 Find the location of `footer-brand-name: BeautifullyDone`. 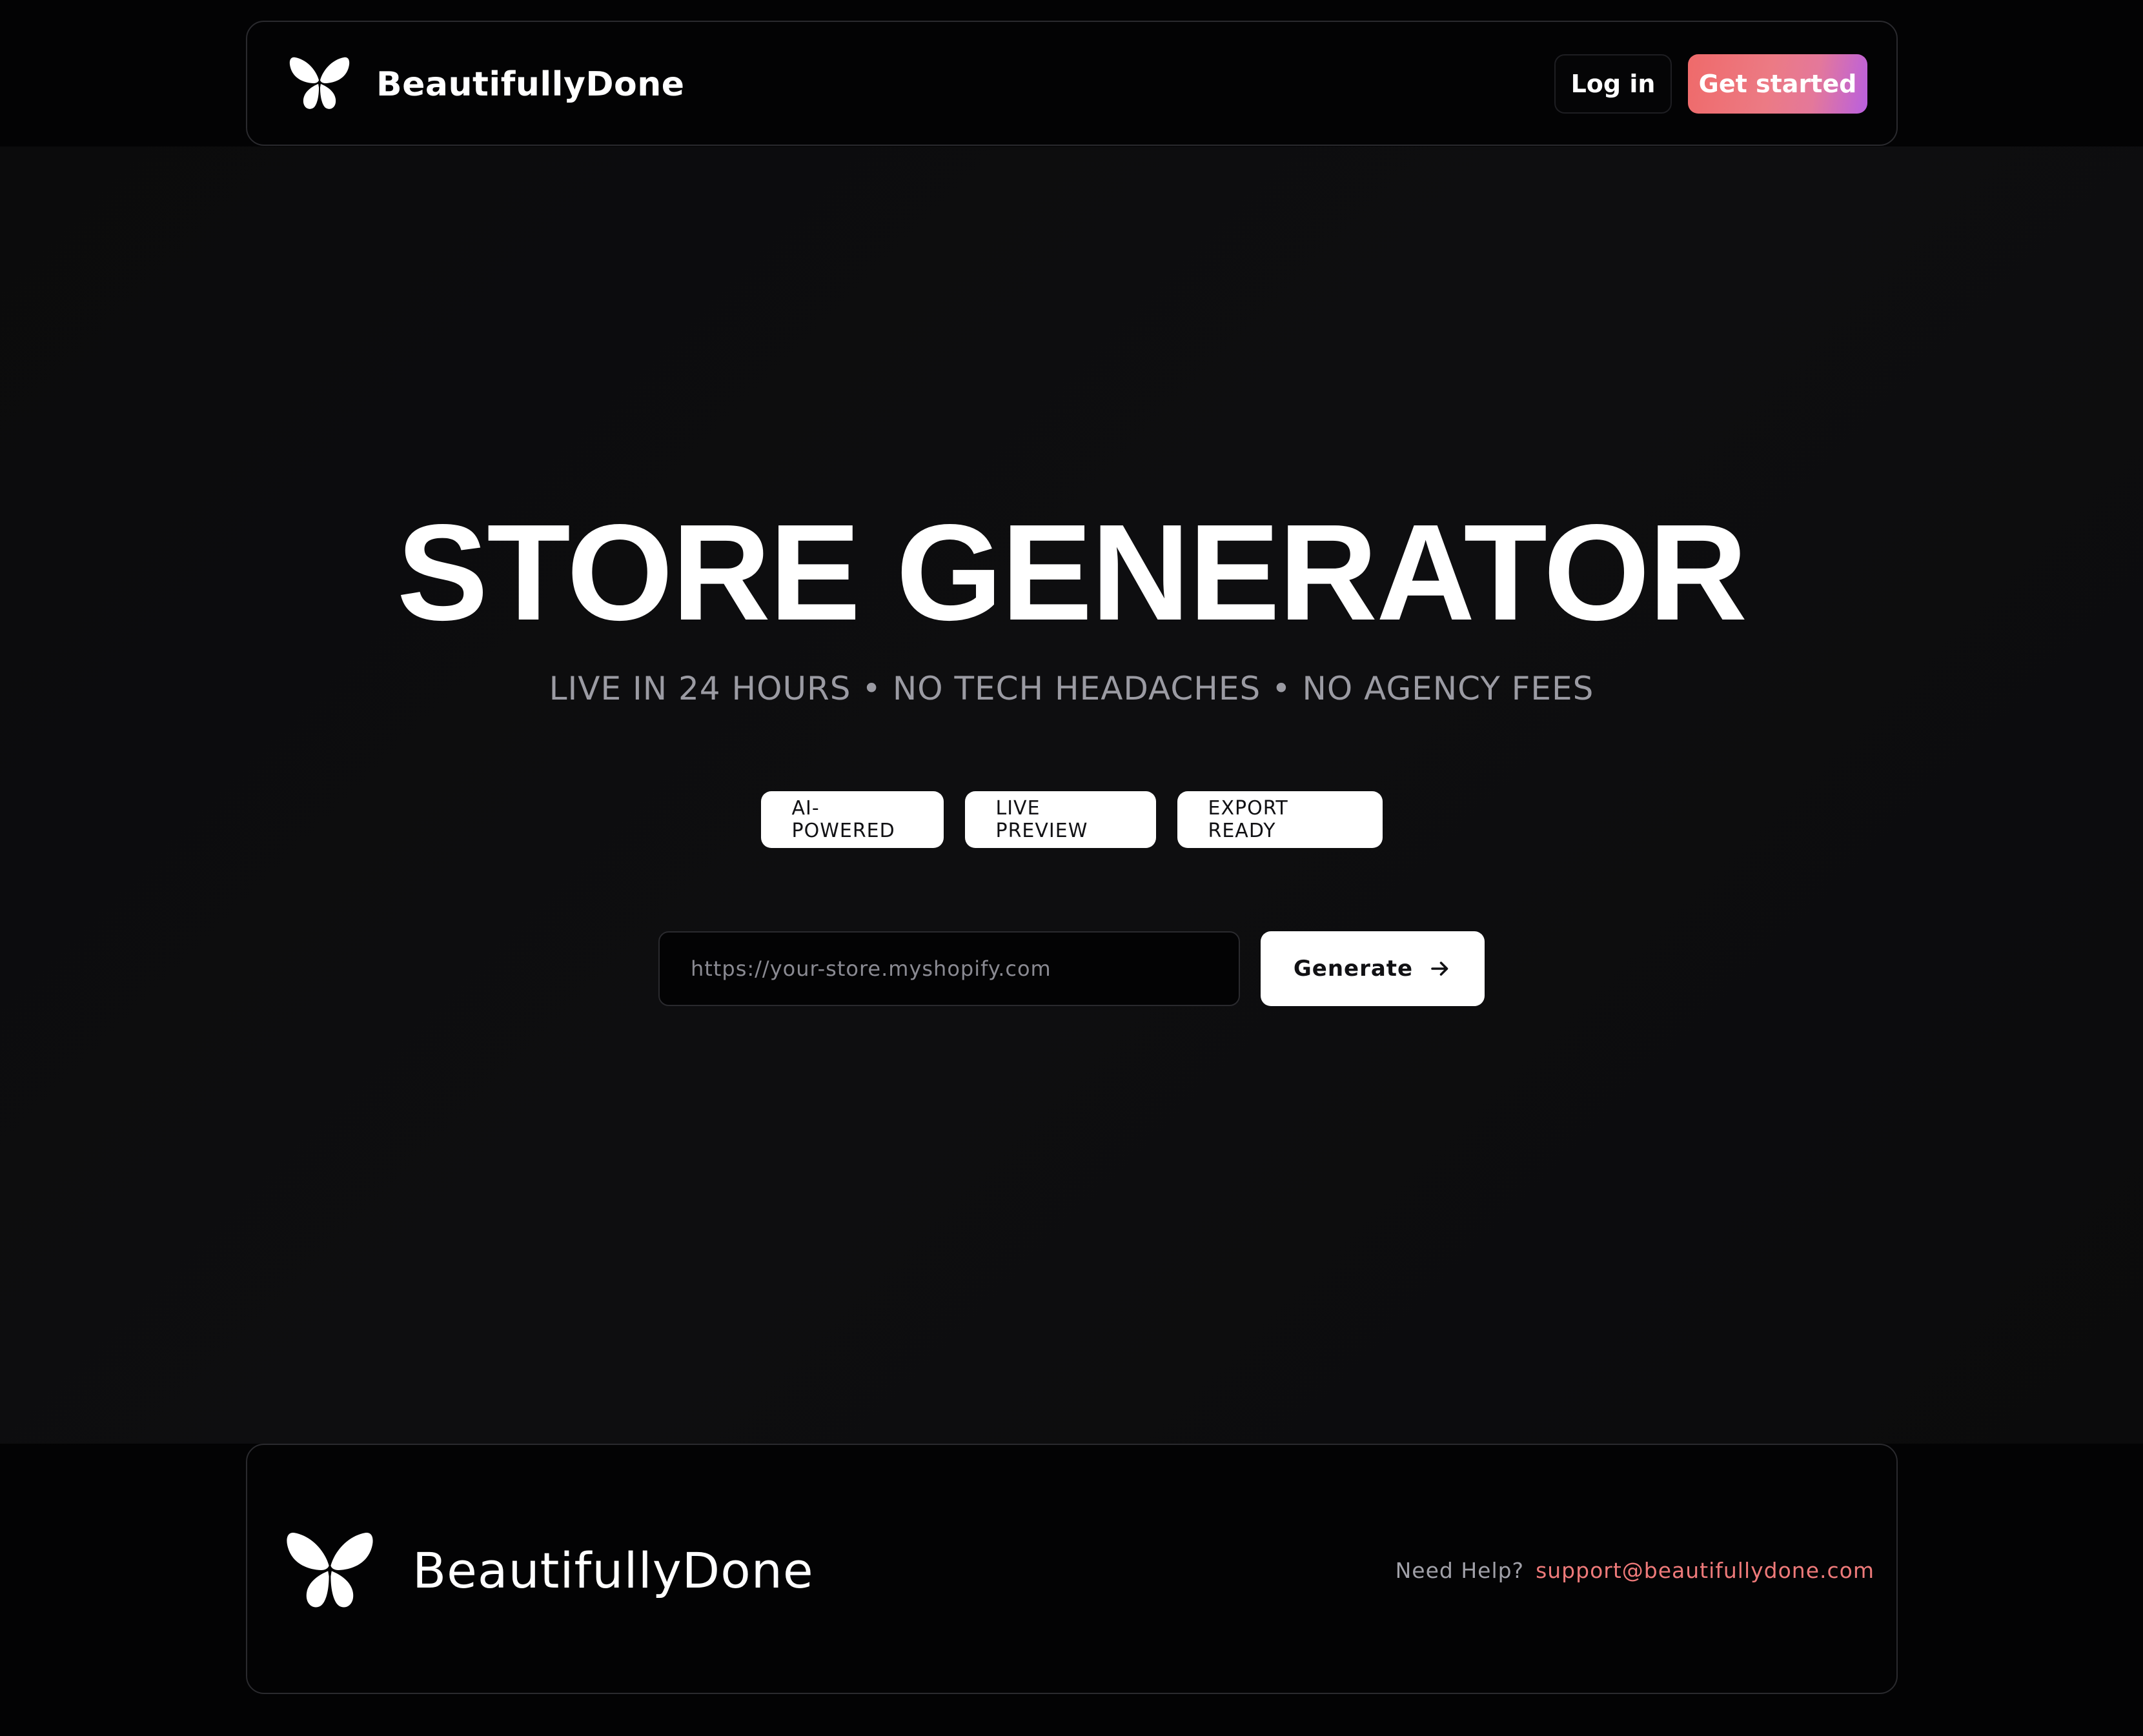

footer-brand-name: BeautifullyDone is located at coordinates (613, 1570).